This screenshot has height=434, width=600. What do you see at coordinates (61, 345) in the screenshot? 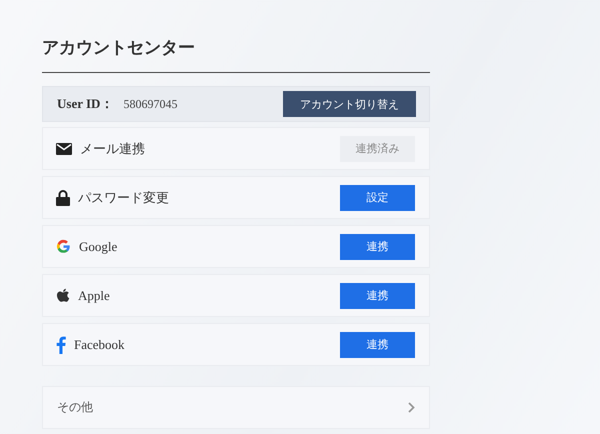
I see `facebook-icon` at bounding box center [61, 345].